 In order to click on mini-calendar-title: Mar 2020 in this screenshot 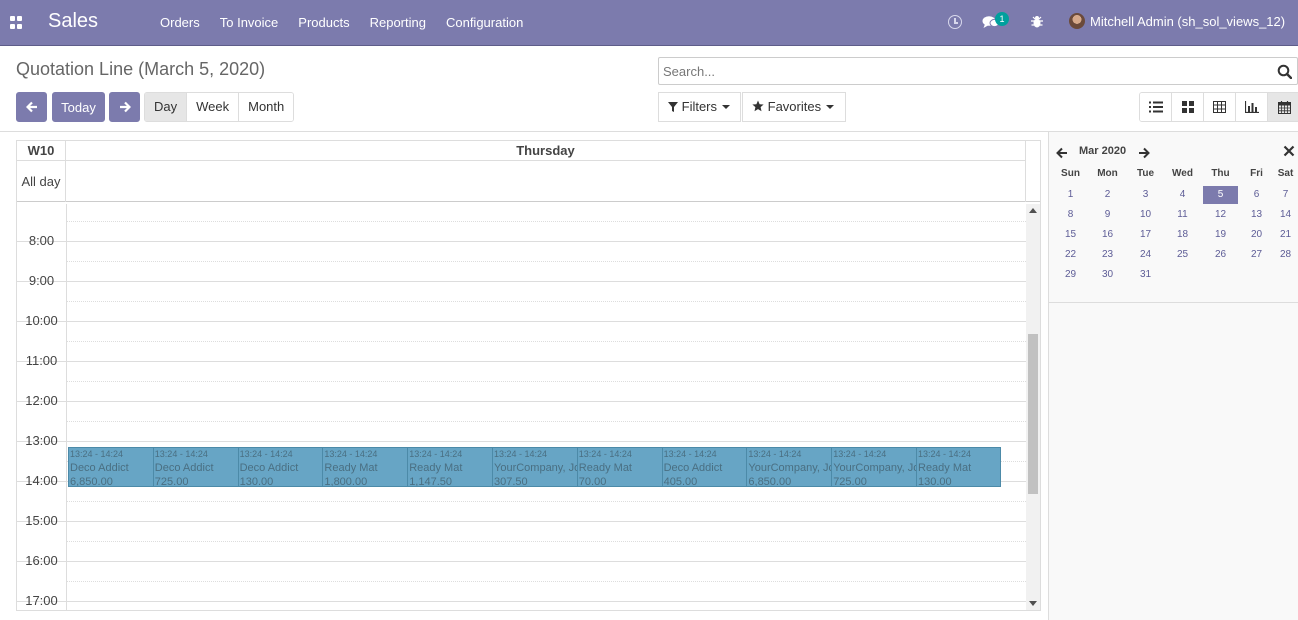, I will do `click(1103, 151)`.